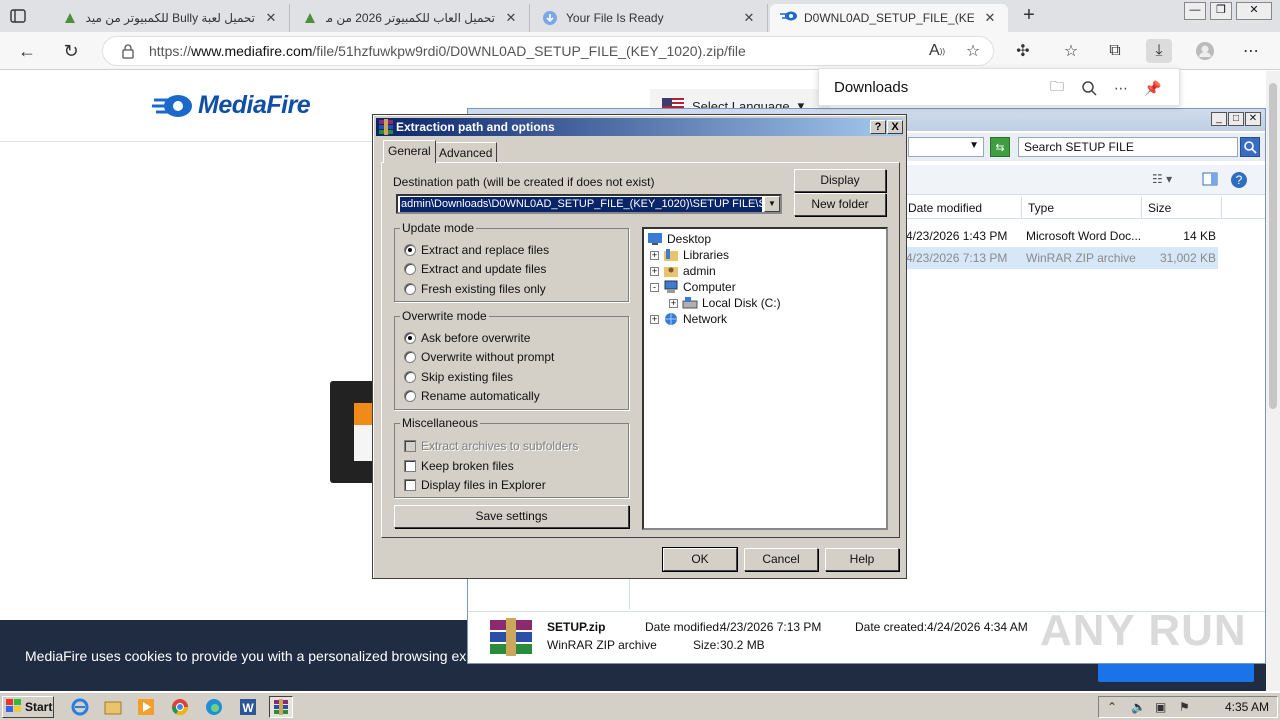 The height and width of the screenshot is (720, 1280). Describe the element at coordinates (1121, 88) in the screenshot. I see `more-options-icon: ⋯` at that location.